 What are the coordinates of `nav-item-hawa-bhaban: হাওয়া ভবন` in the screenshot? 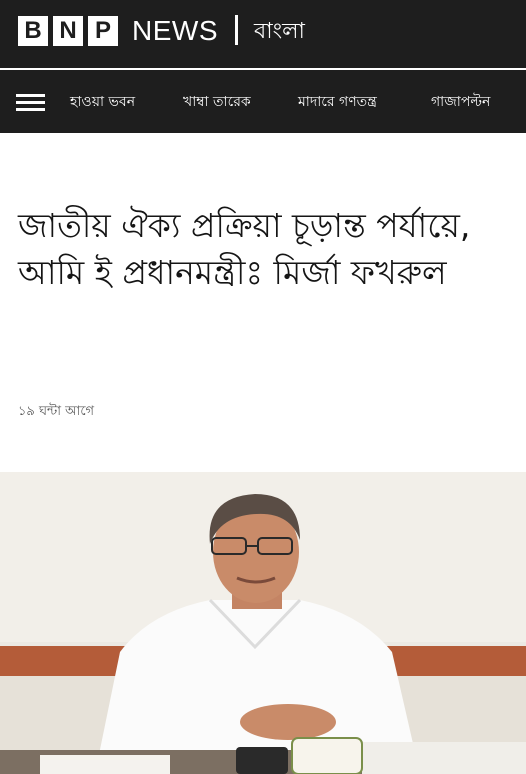 It's located at (102, 102).